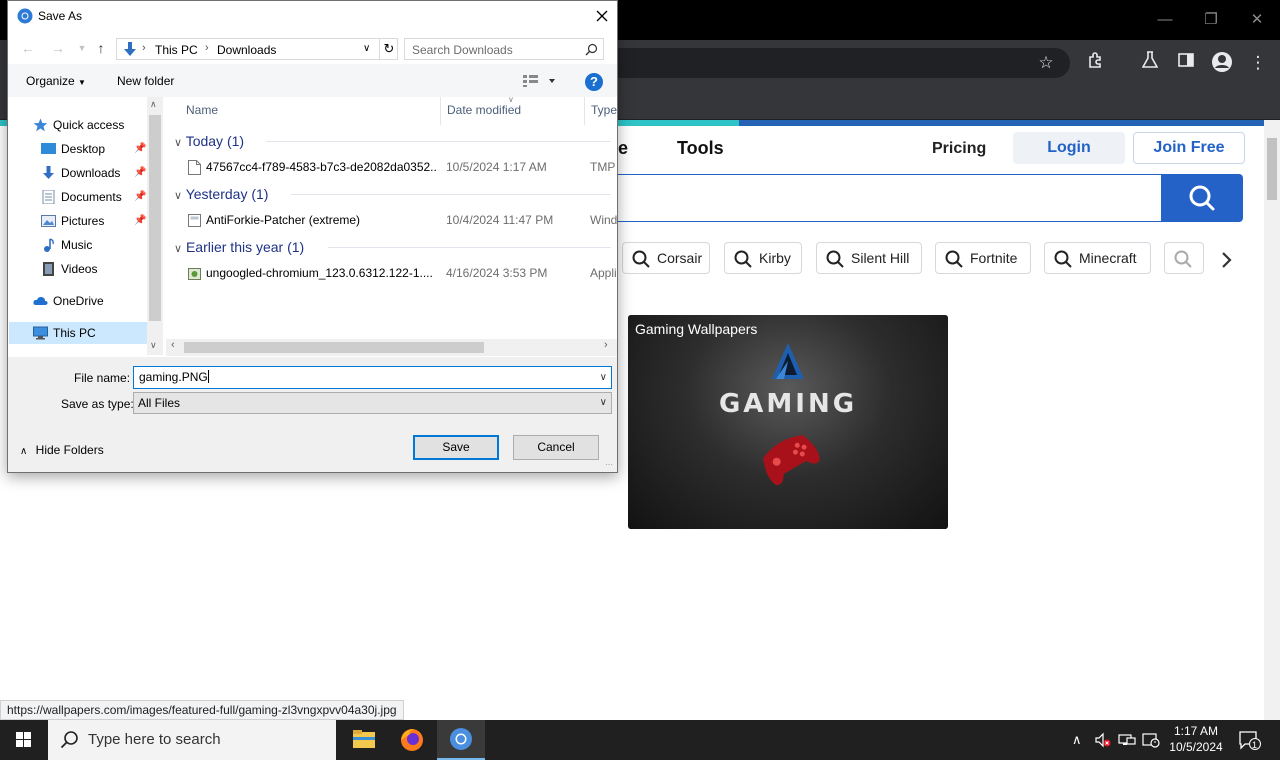 The height and width of the screenshot is (760, 1280). Describe the element at coordinates (602, 16) in the screenshot. I see `close-icon` at that location.